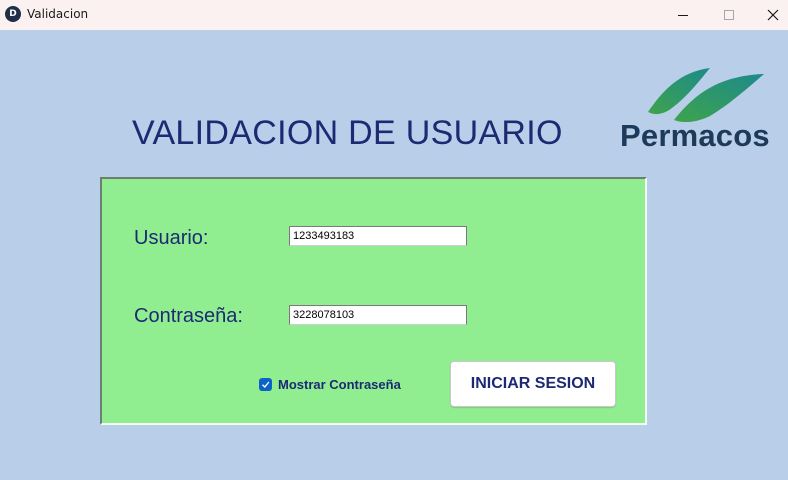 Image resolution: width=788 pixels, height=480 pixels. Describe the element at coordinates (378, 236) in the screenshot. I see `user-input` at that location.